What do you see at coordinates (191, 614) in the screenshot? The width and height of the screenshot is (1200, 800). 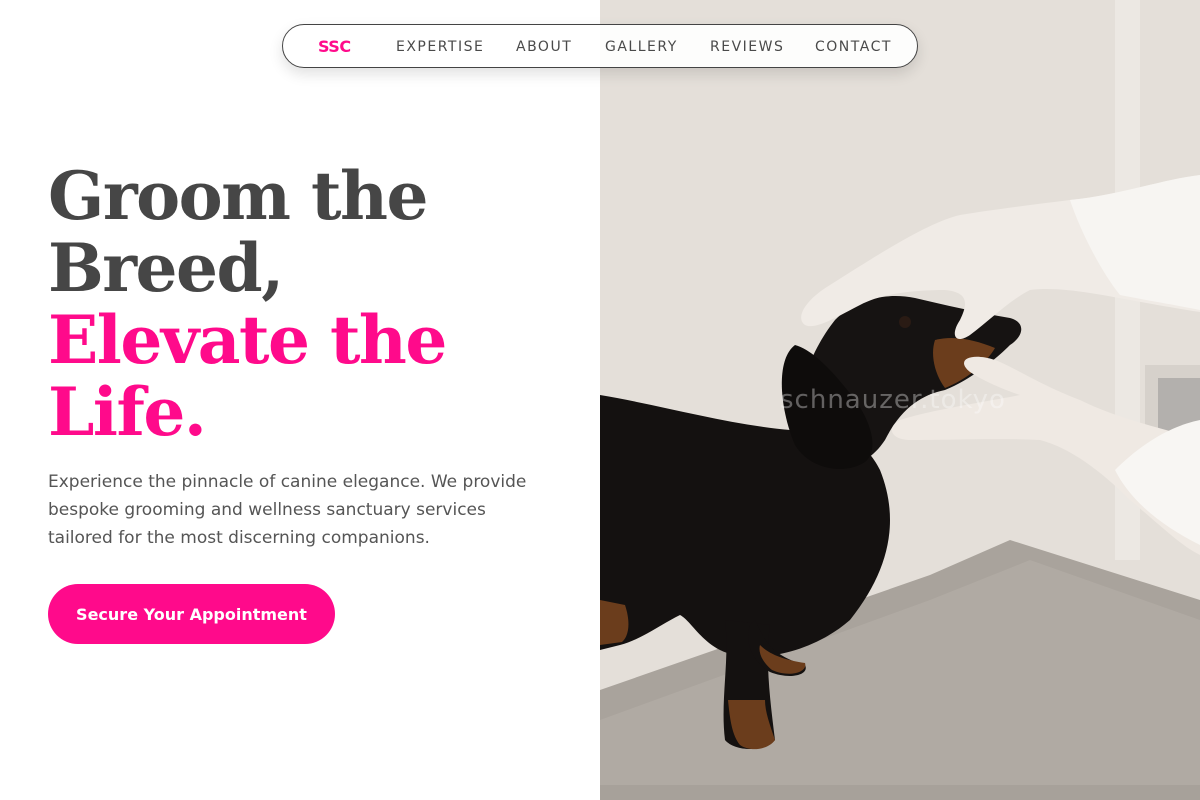 I see `secure-appointment-button: Secure Your Appointment` at bounding box center [191, 614].